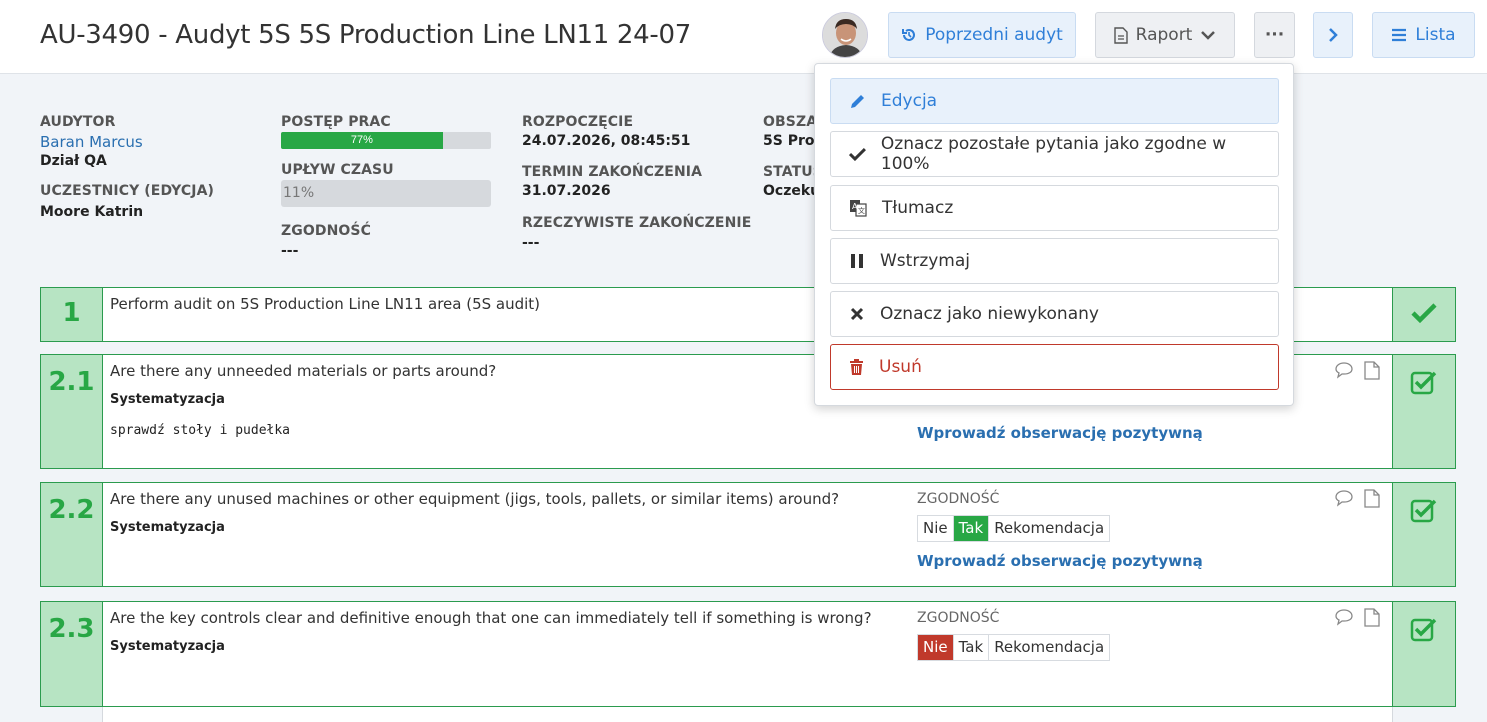  Describe the element at coordinates (1054, 367) in the screenshot. I see `menu-item-delete: Usuń` at that location.